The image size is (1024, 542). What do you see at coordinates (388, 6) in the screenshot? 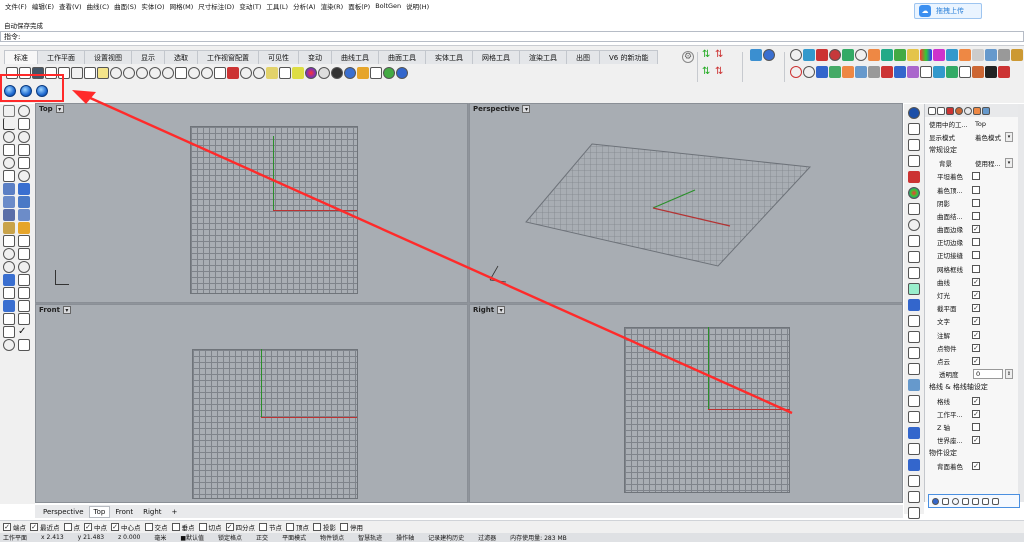
I see `menu-boltgen: BoltGen` at bounding box center [388, 6].